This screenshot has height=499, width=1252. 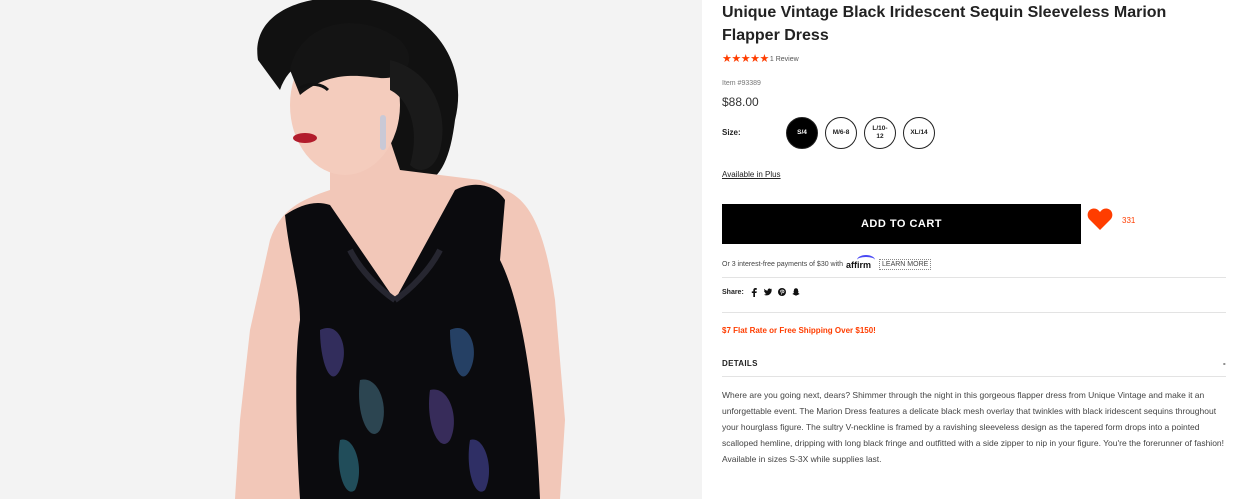 What do you see at coordinates (1224, 363) in the screenshot?
I see `collapse-icon: -` at bounding box center [1224, 363].